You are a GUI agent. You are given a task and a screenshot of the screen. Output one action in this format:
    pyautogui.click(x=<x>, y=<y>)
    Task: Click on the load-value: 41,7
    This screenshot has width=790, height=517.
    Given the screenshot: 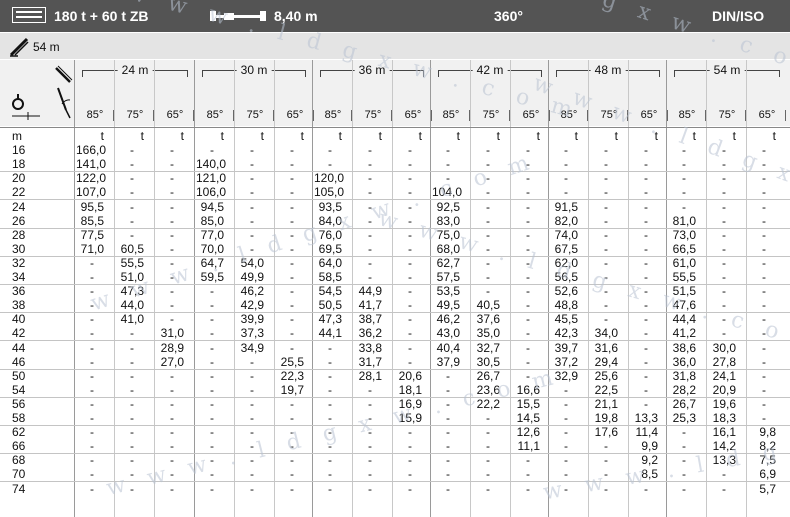 What is the action you would take?
    pyautogui.click(x=370, y=305)
    